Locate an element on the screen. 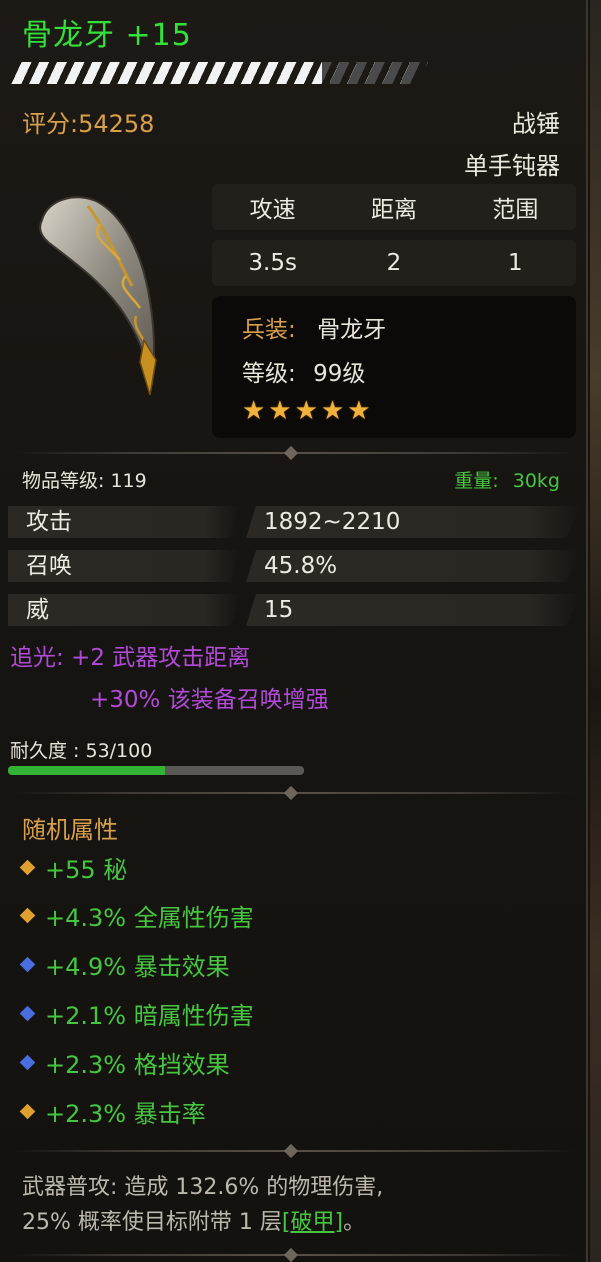  random-attribute: +2.1% 暗属性伤害 is located at coordinates (136, 1013).